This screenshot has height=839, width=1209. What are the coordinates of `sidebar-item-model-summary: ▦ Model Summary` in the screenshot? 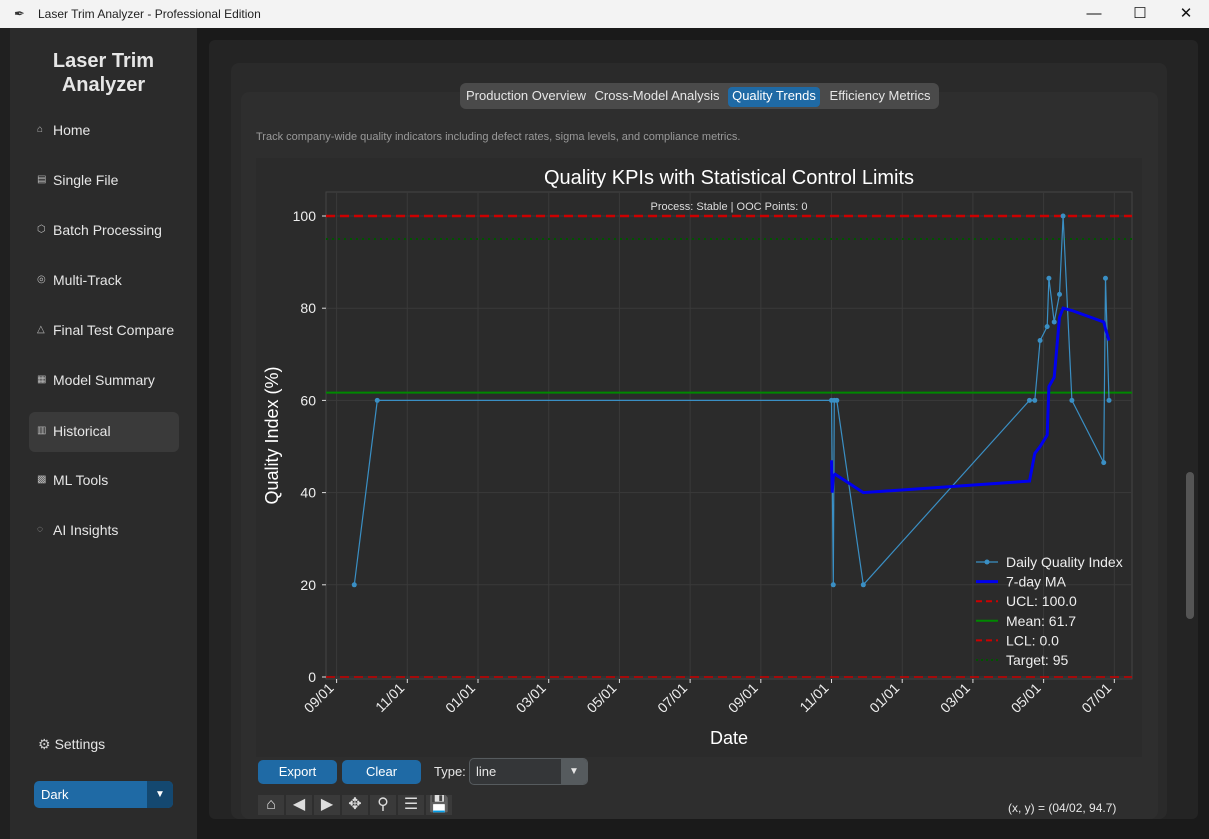 It's located at (104, 381).